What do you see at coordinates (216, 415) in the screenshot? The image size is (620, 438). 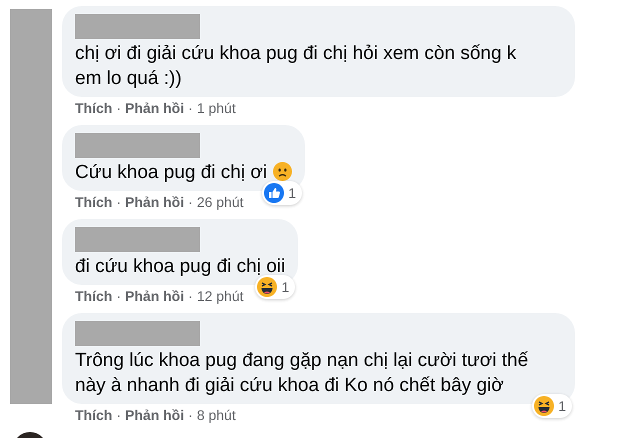 I see `comment-time: 8 phút` at bounding box center [216, 415].